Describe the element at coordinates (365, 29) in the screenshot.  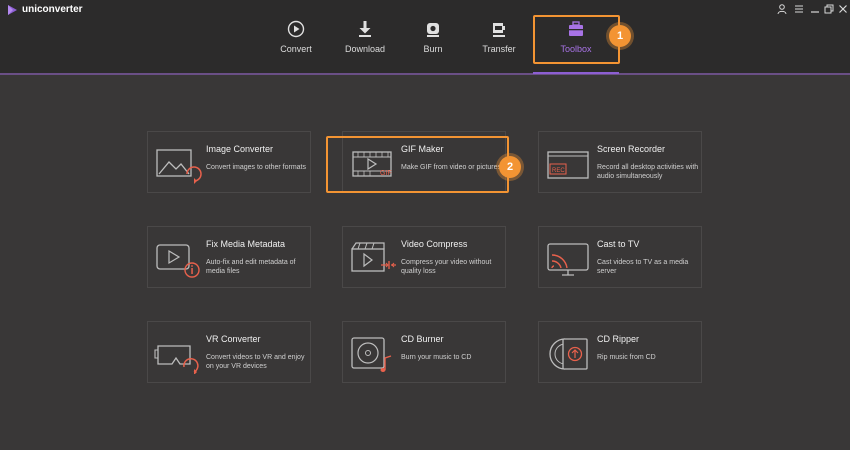
I see `download-icon` at that location.